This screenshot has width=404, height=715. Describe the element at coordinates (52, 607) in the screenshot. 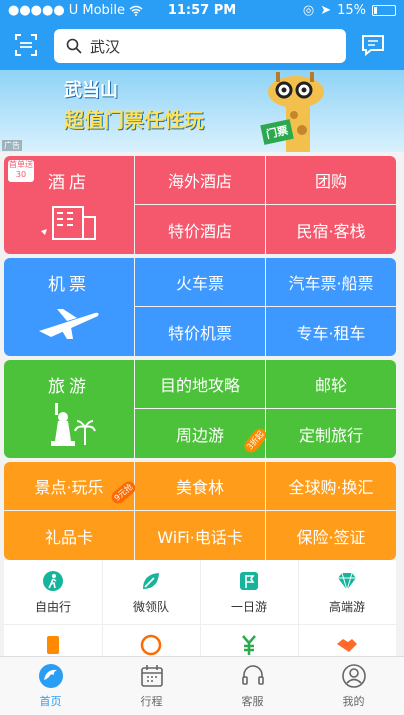

I see `quick-item-label: 自由行` at that location.